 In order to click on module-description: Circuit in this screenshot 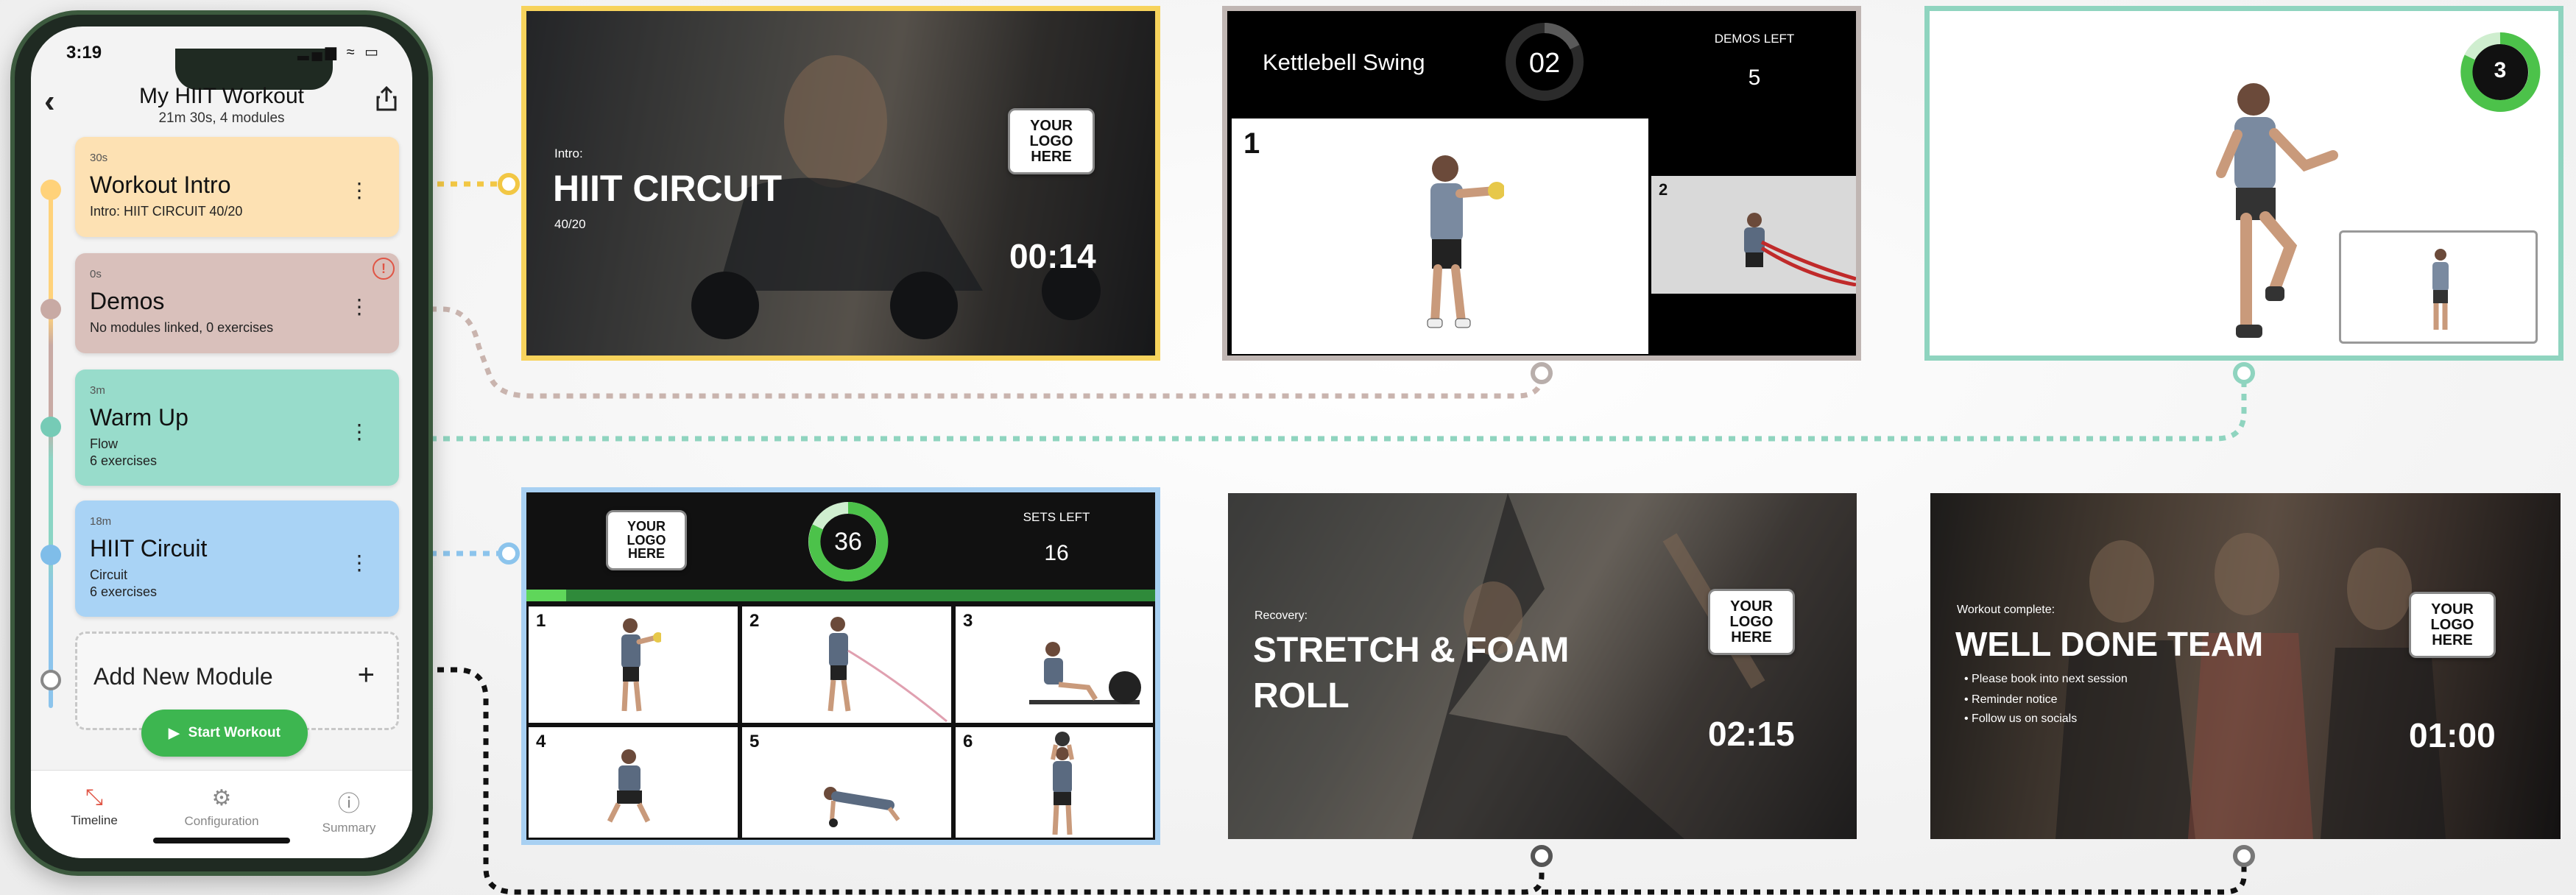, I will do `click(109, 574)`.